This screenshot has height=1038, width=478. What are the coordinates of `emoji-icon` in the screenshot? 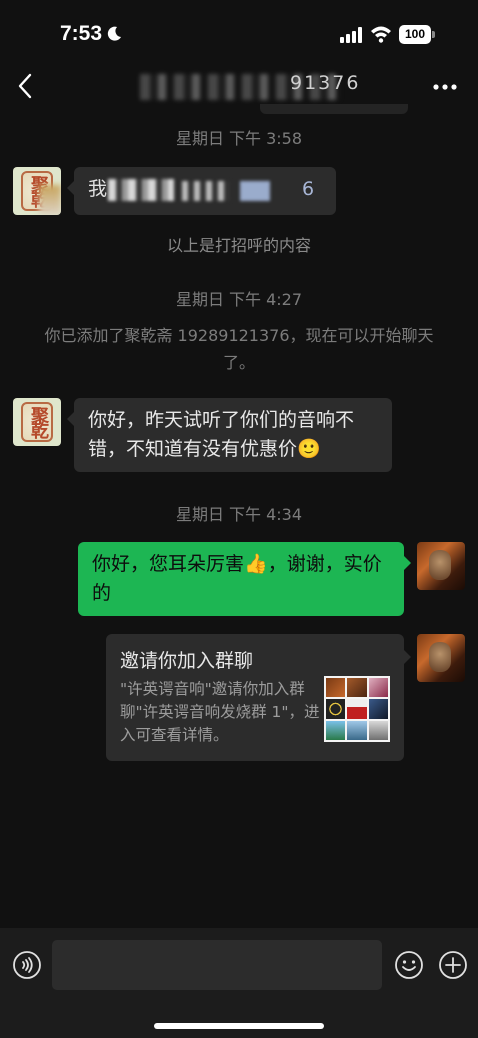 It's located at (409, 965).